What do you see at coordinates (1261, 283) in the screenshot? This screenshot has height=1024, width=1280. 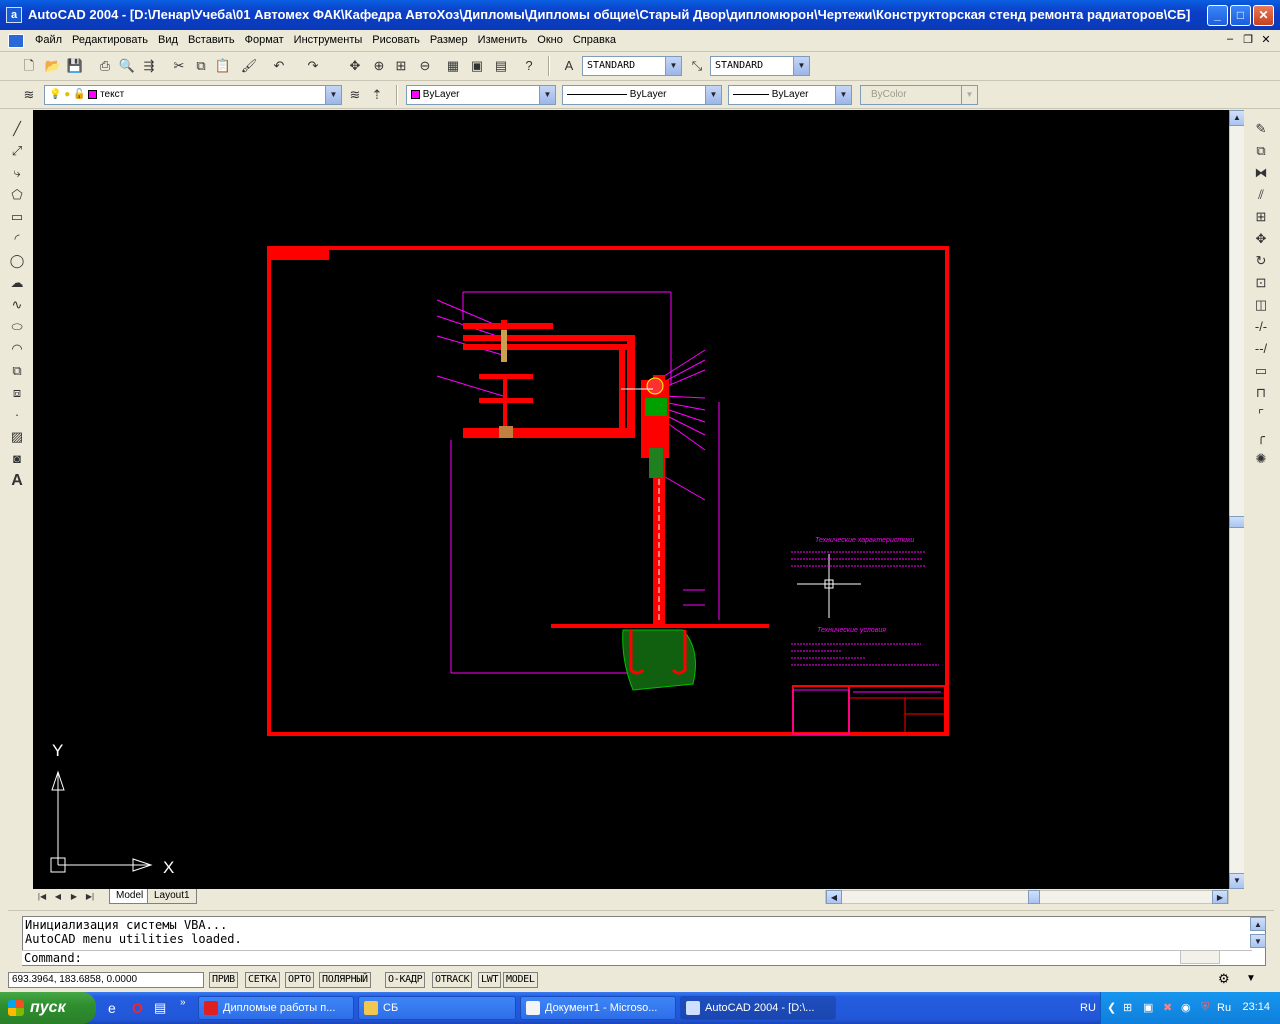 I see `scale-icon: ⊡` at bounding box center [1261, 283].